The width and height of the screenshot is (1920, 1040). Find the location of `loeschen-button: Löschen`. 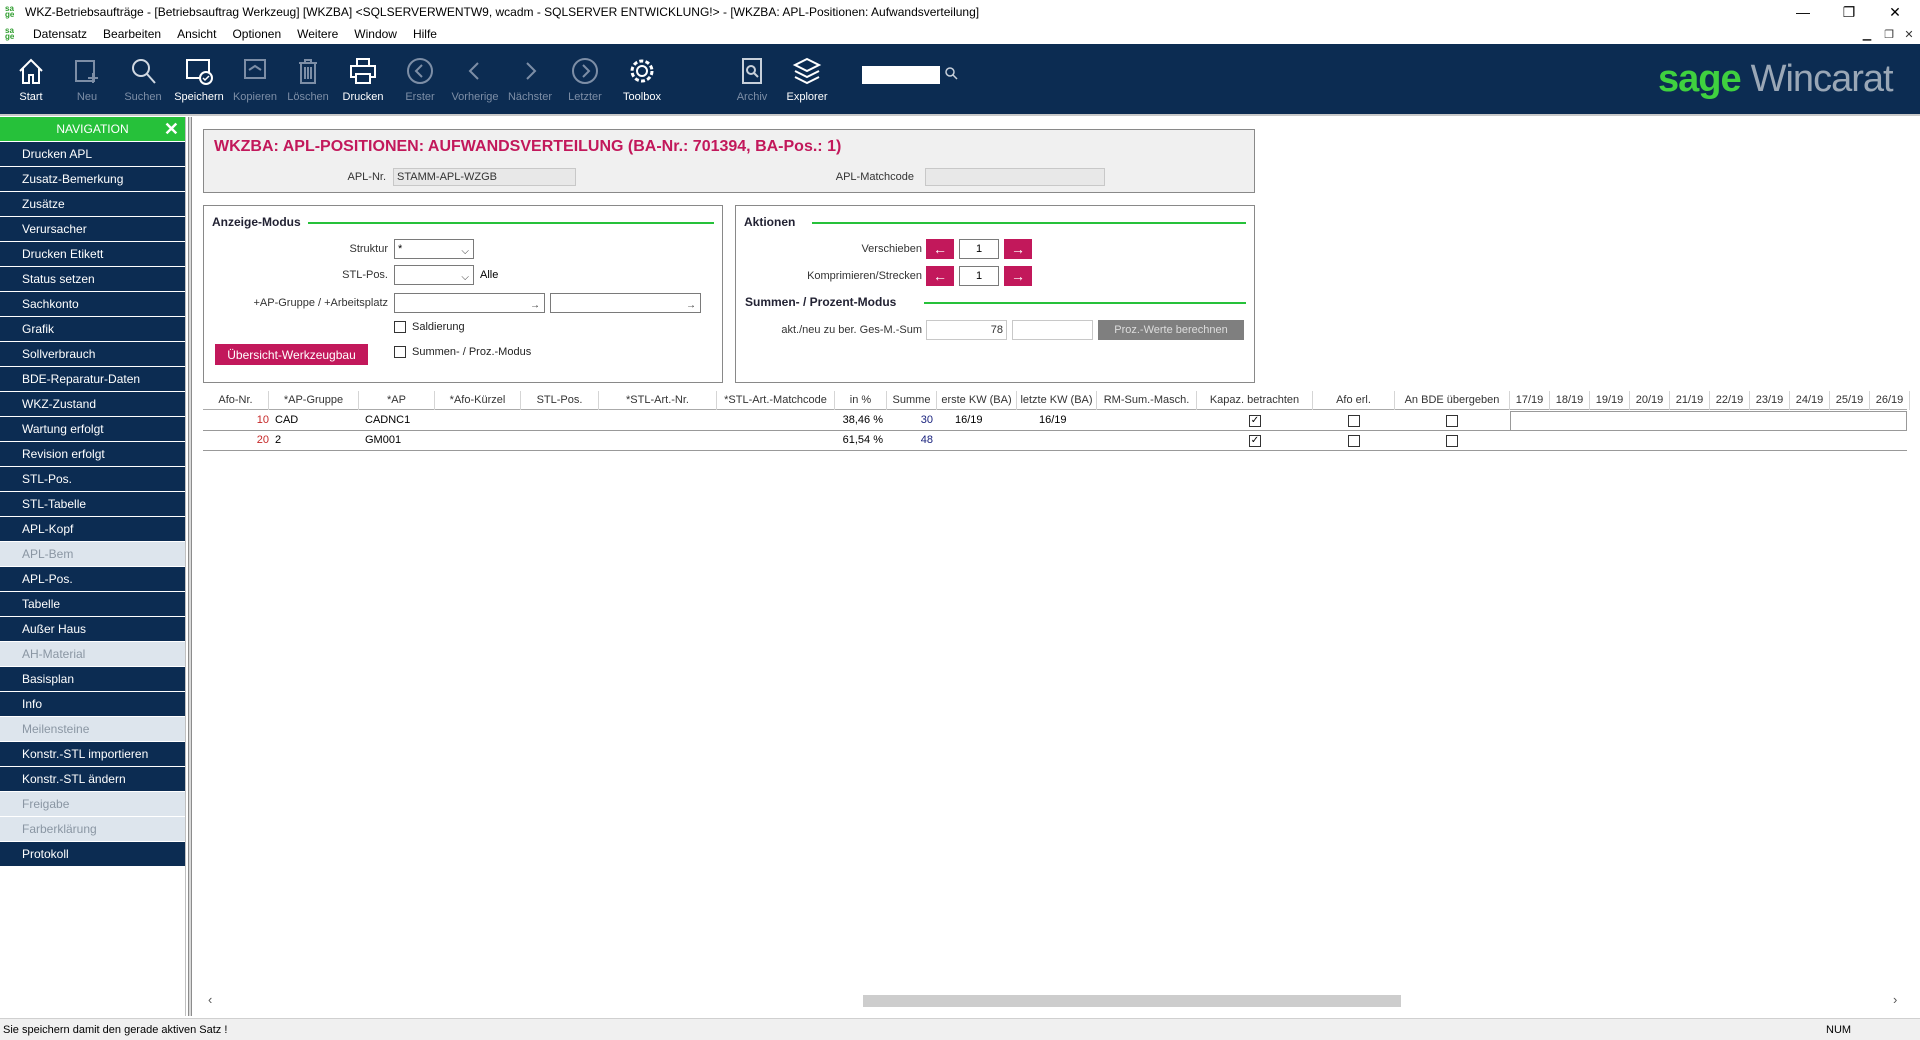

loeschen-button: Löschen is located at coordinates (308, 84).